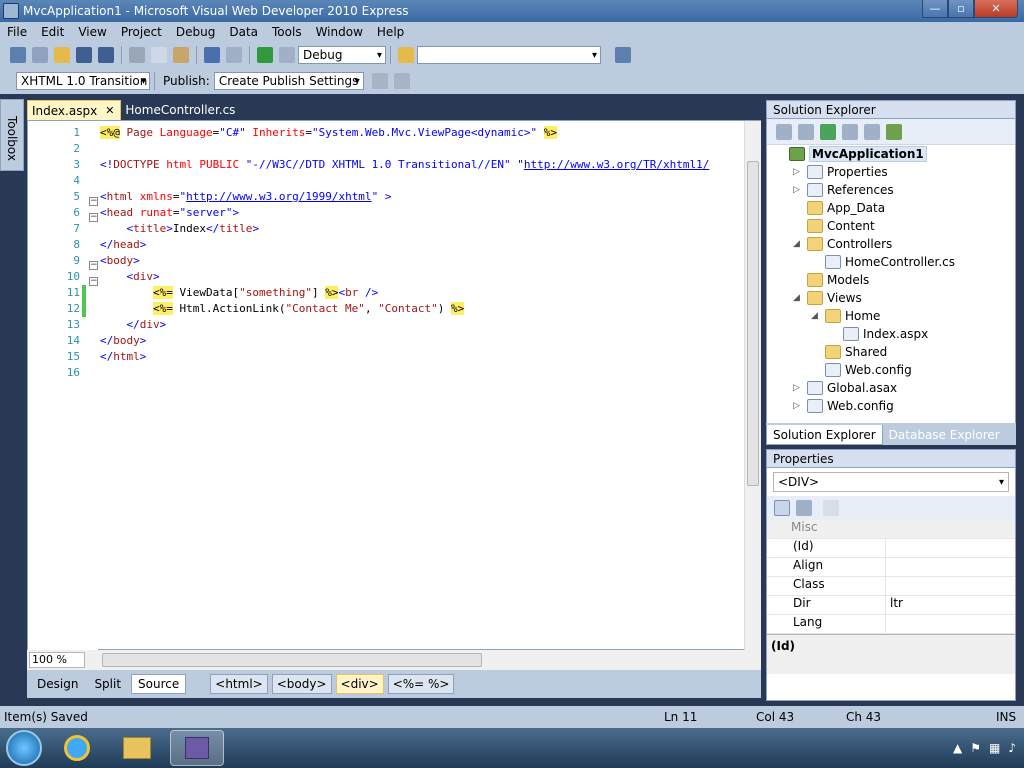 Image resolution: width=1024 pixels, height=768 pixels. What do you see at coordinates (92, 32) in the screenshot?
I see `menu-view: View` at bounding box center [92, 32].